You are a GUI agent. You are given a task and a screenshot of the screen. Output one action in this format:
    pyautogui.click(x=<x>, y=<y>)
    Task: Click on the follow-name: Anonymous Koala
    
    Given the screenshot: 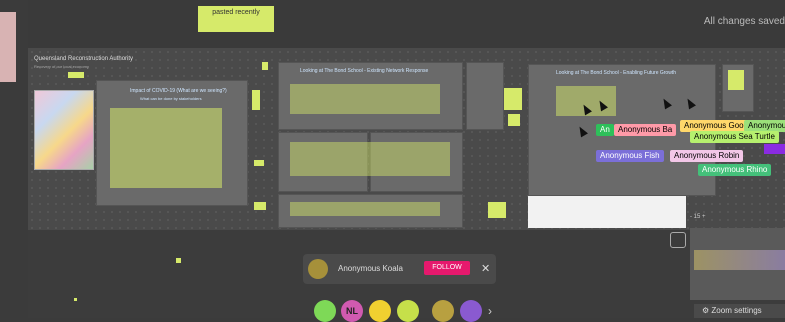 What is the action you would take?
    pyautogui.click(x=370, y=268)
    